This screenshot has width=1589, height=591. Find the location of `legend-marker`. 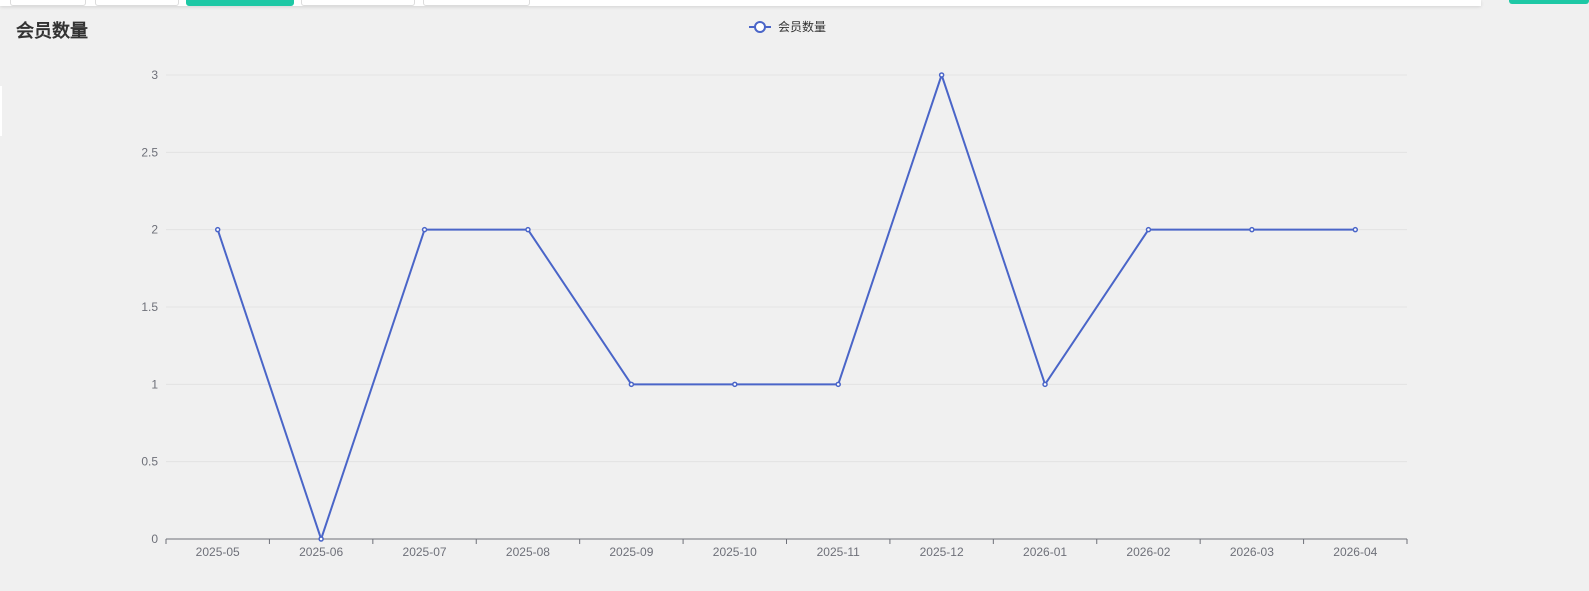

legend-marker is located at coordinates (760, 27).